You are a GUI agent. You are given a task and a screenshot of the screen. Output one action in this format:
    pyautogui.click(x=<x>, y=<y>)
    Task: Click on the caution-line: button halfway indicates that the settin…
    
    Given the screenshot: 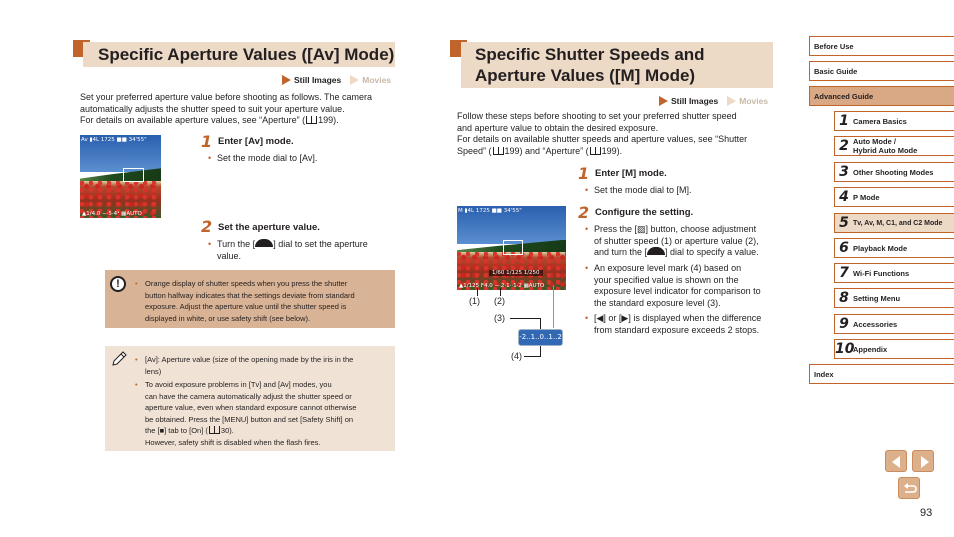 What is the action you would take?
    pyautogui.click(x=250, y=295)
    